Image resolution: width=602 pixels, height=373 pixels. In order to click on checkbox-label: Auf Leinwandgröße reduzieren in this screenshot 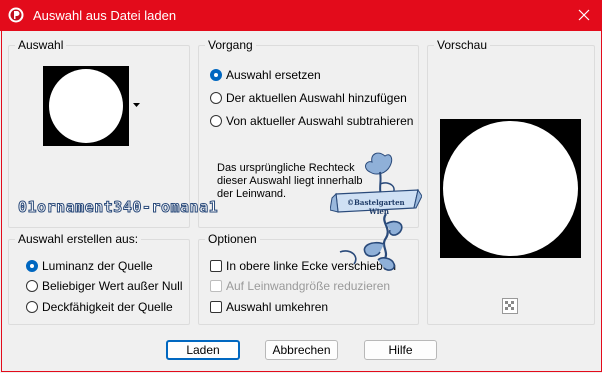, I will do `click(308, 286)`.